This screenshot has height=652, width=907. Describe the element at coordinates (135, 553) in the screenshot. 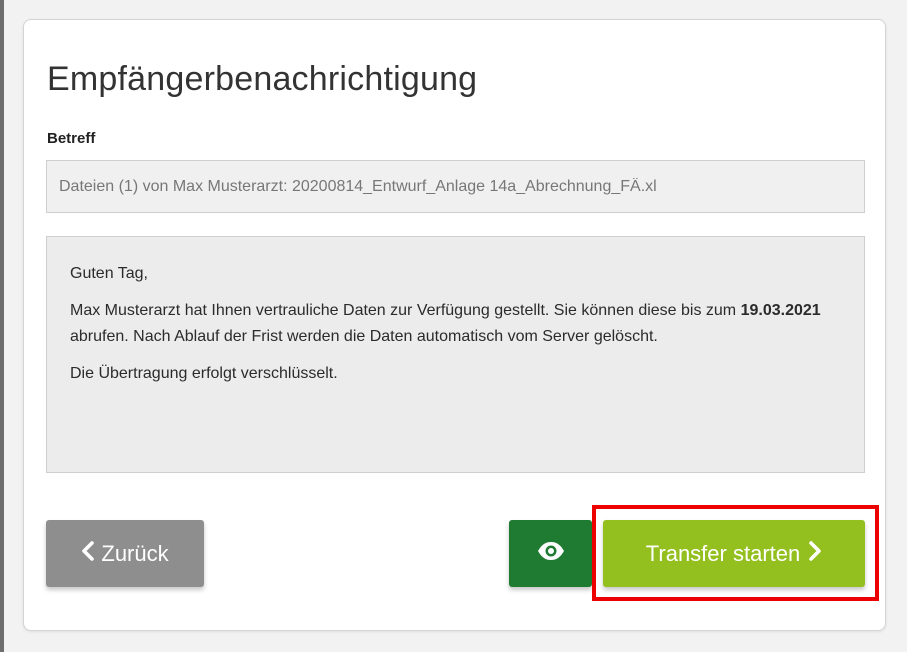

I see `back-button-label: Zurück` at that location.